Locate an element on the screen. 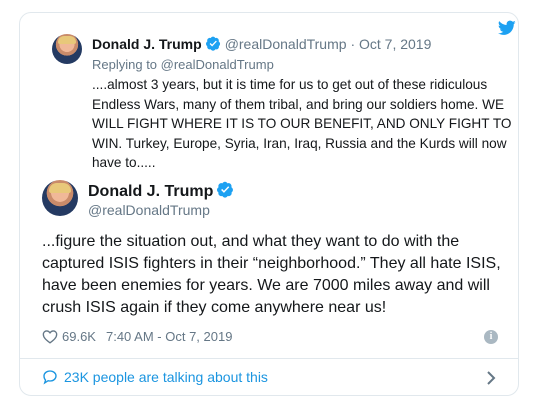 Image resolution: width=535 pixels, height=406 pixels. info-icon: i is located at coordinates (491, 337).